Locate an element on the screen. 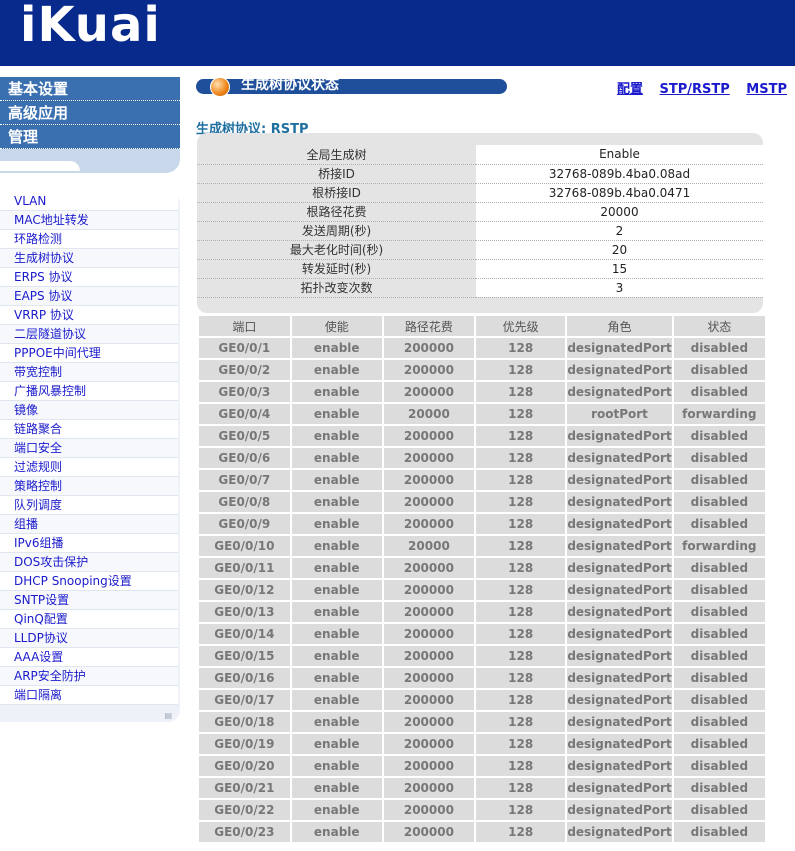  subnav-item: 带宽控制 is located at coordinates (89, 372).